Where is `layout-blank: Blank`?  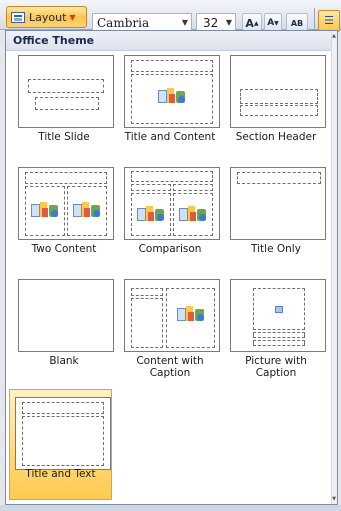 layout-blank: Blank is located at coordinates (64, 327).